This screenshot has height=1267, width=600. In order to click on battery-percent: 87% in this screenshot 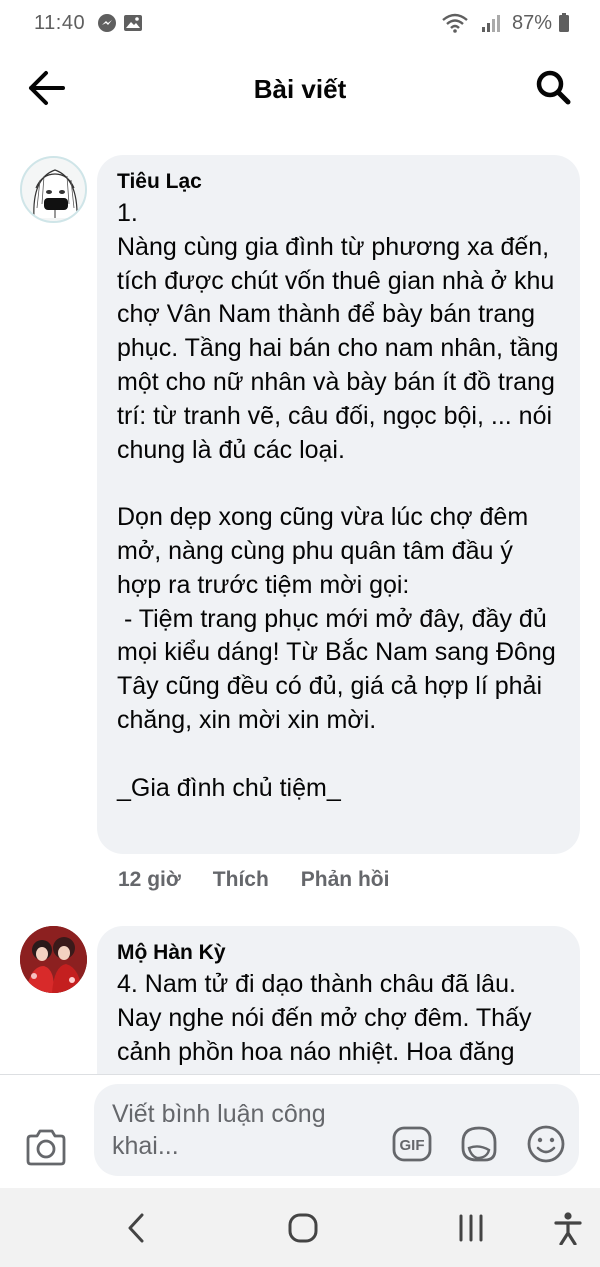, I will do `click(531, 22)`.